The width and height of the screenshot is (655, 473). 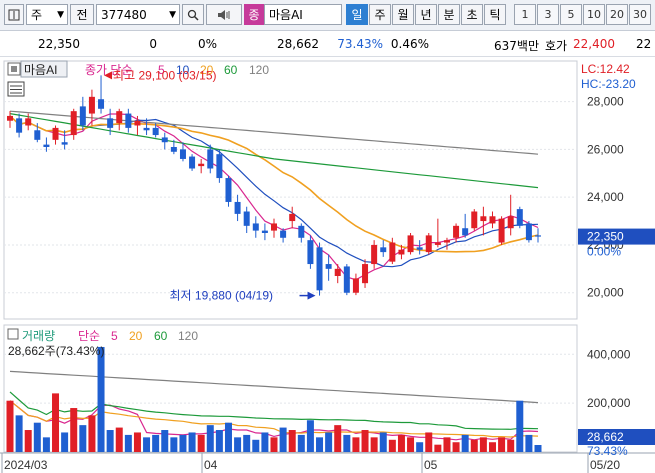 I want to click on jeon-button: 전, so click(x=82, y=14).